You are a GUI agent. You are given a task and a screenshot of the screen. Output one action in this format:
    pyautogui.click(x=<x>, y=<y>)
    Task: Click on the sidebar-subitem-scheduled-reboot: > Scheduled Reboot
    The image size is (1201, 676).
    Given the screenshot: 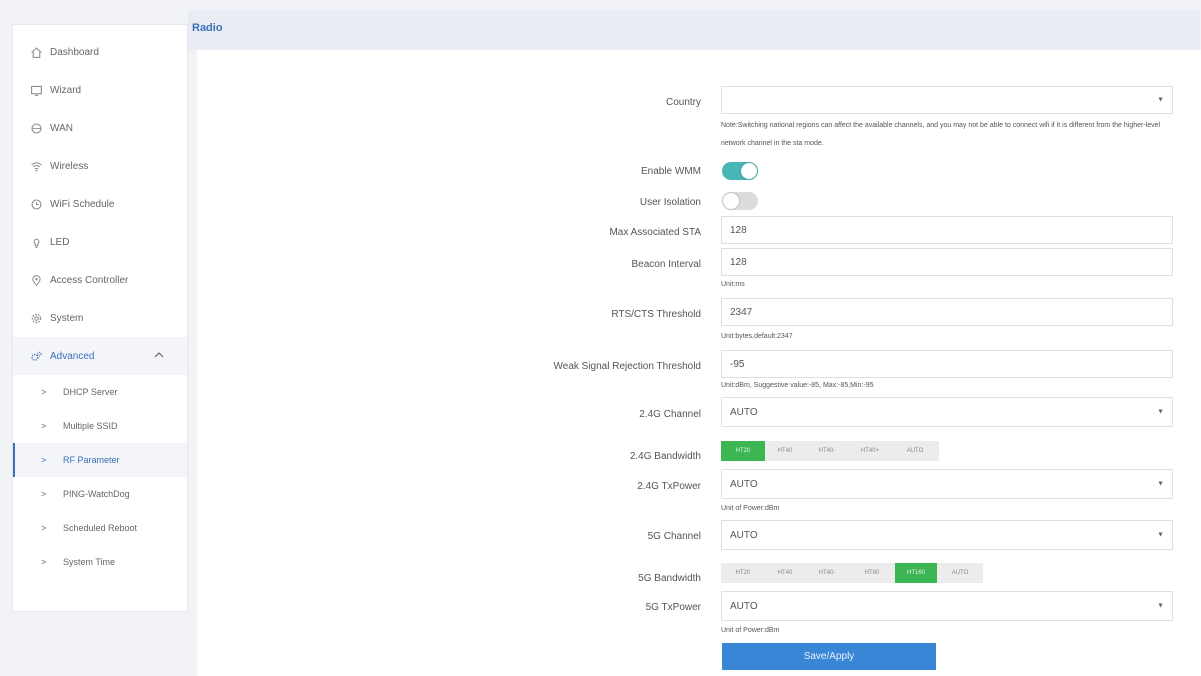 What is the action you would take?
    pyautogui.click(x=100, y=528)
    